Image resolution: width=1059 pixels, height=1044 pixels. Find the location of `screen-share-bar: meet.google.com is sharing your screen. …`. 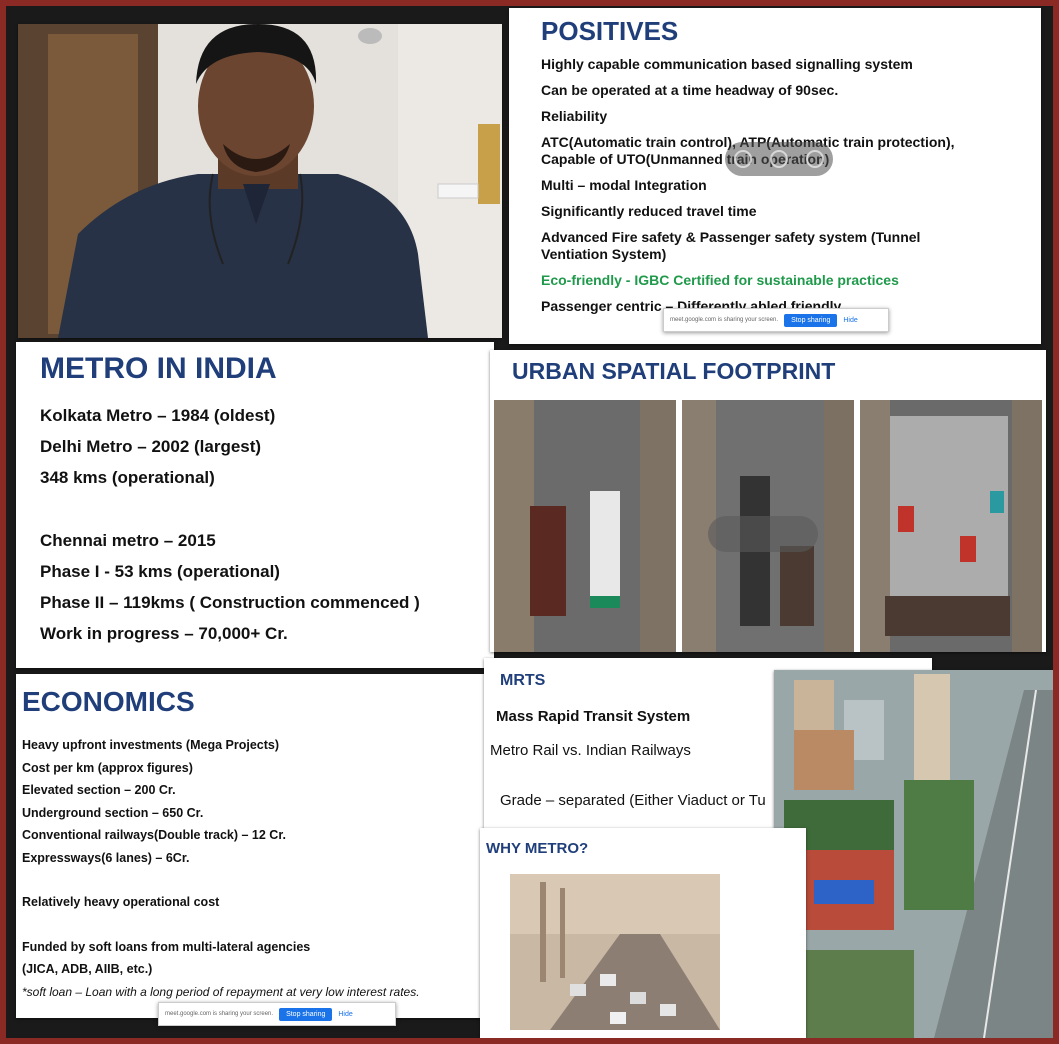

screen-share-bar: meet.google.com is sharing your screen. … is located at coordinates (776, 320).